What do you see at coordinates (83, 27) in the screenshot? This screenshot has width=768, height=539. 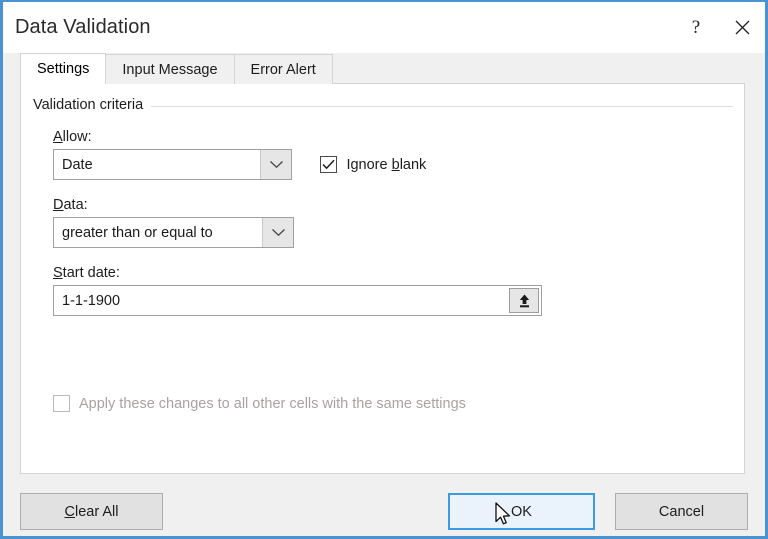 I see `dialog-title: Data Validation` at bounding box center [83, 27].